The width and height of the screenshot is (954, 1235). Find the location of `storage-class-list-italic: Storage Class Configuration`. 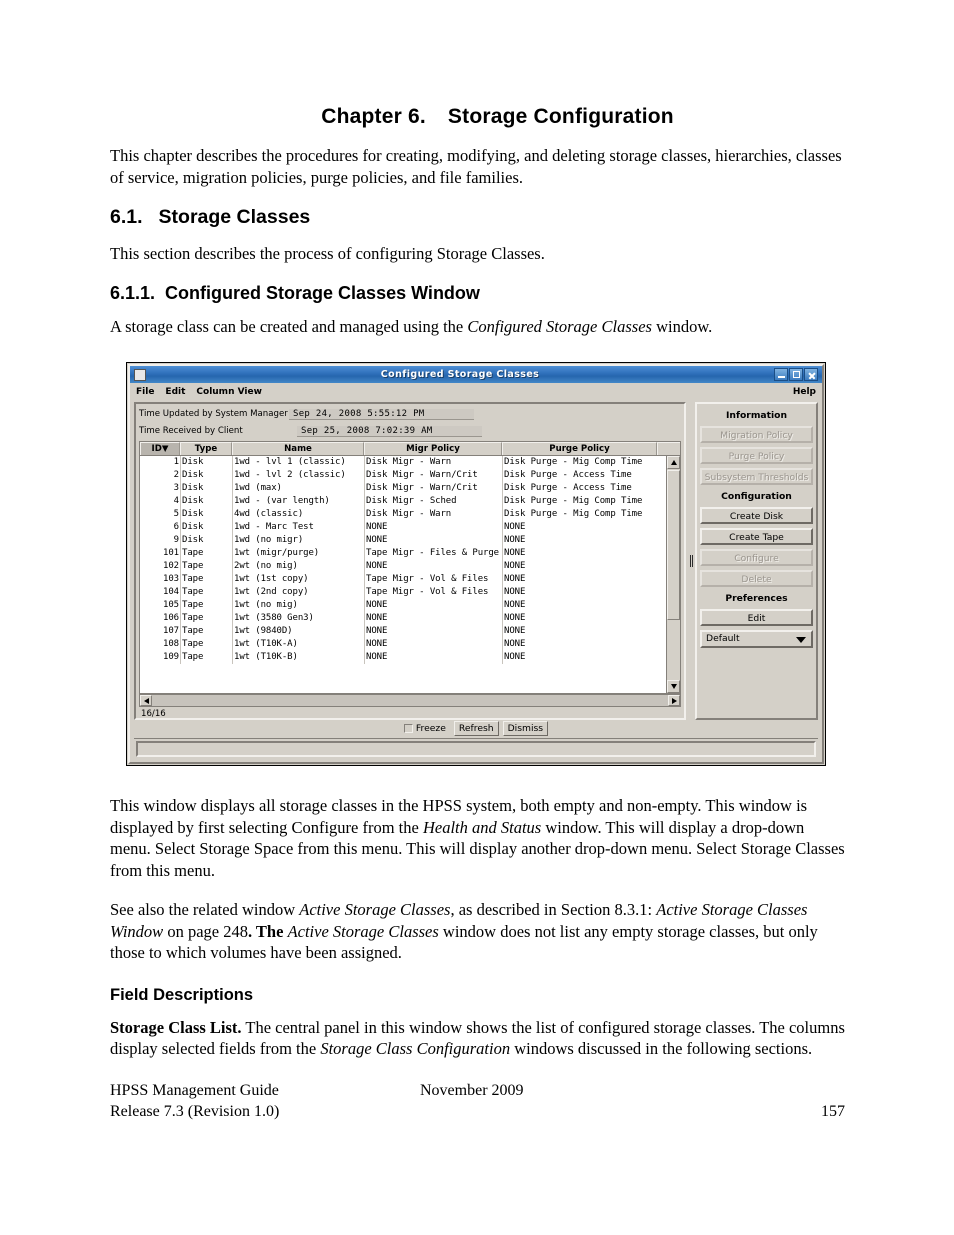

storage-class-list-italic: Storage Class Configuration is located at coordinates (415, 1048).